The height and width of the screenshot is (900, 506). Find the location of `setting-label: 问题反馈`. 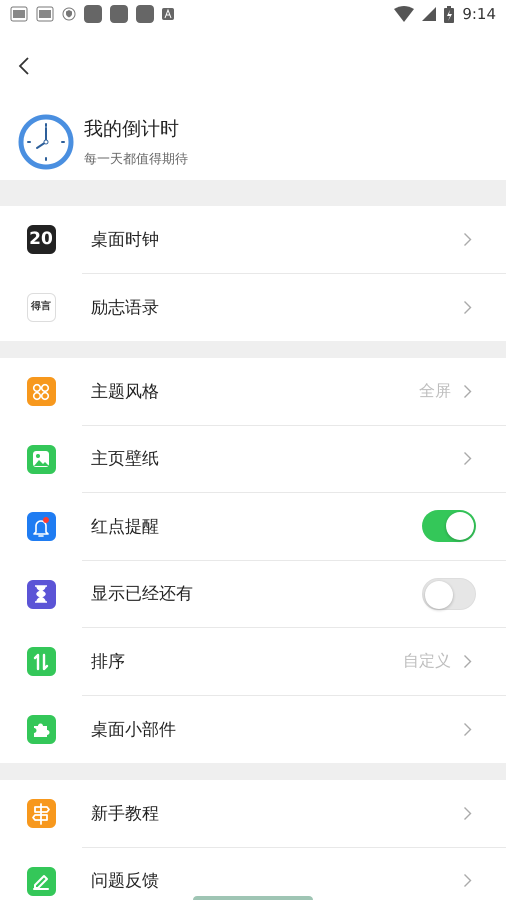

setting-label: 问题反馈 is located at coordinates (272, 880).